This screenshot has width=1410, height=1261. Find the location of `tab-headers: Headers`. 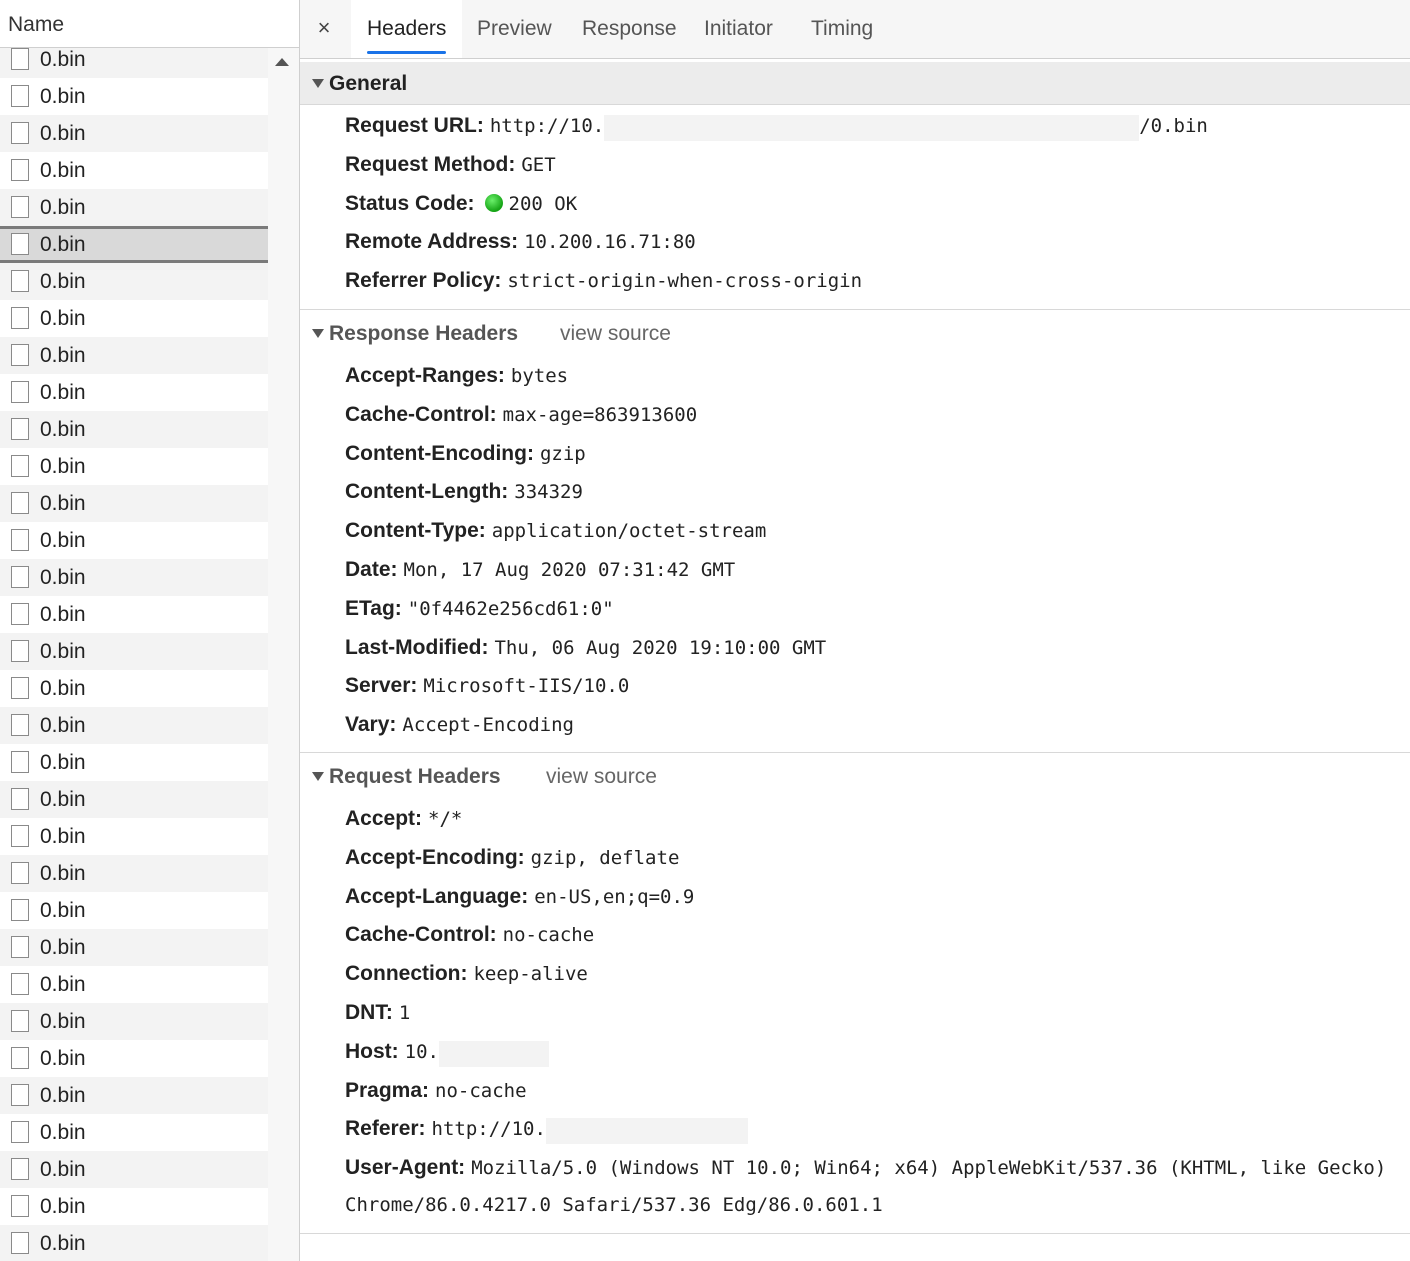

tab-headers: Headers is located at coordinates (407, 29).